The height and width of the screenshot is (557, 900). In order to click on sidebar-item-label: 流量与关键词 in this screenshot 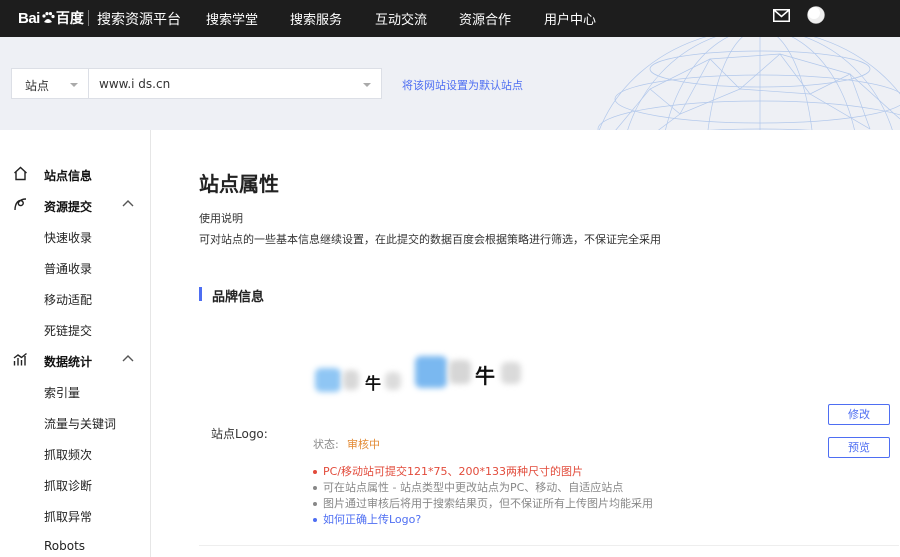, I will do `click(80, 424)`.